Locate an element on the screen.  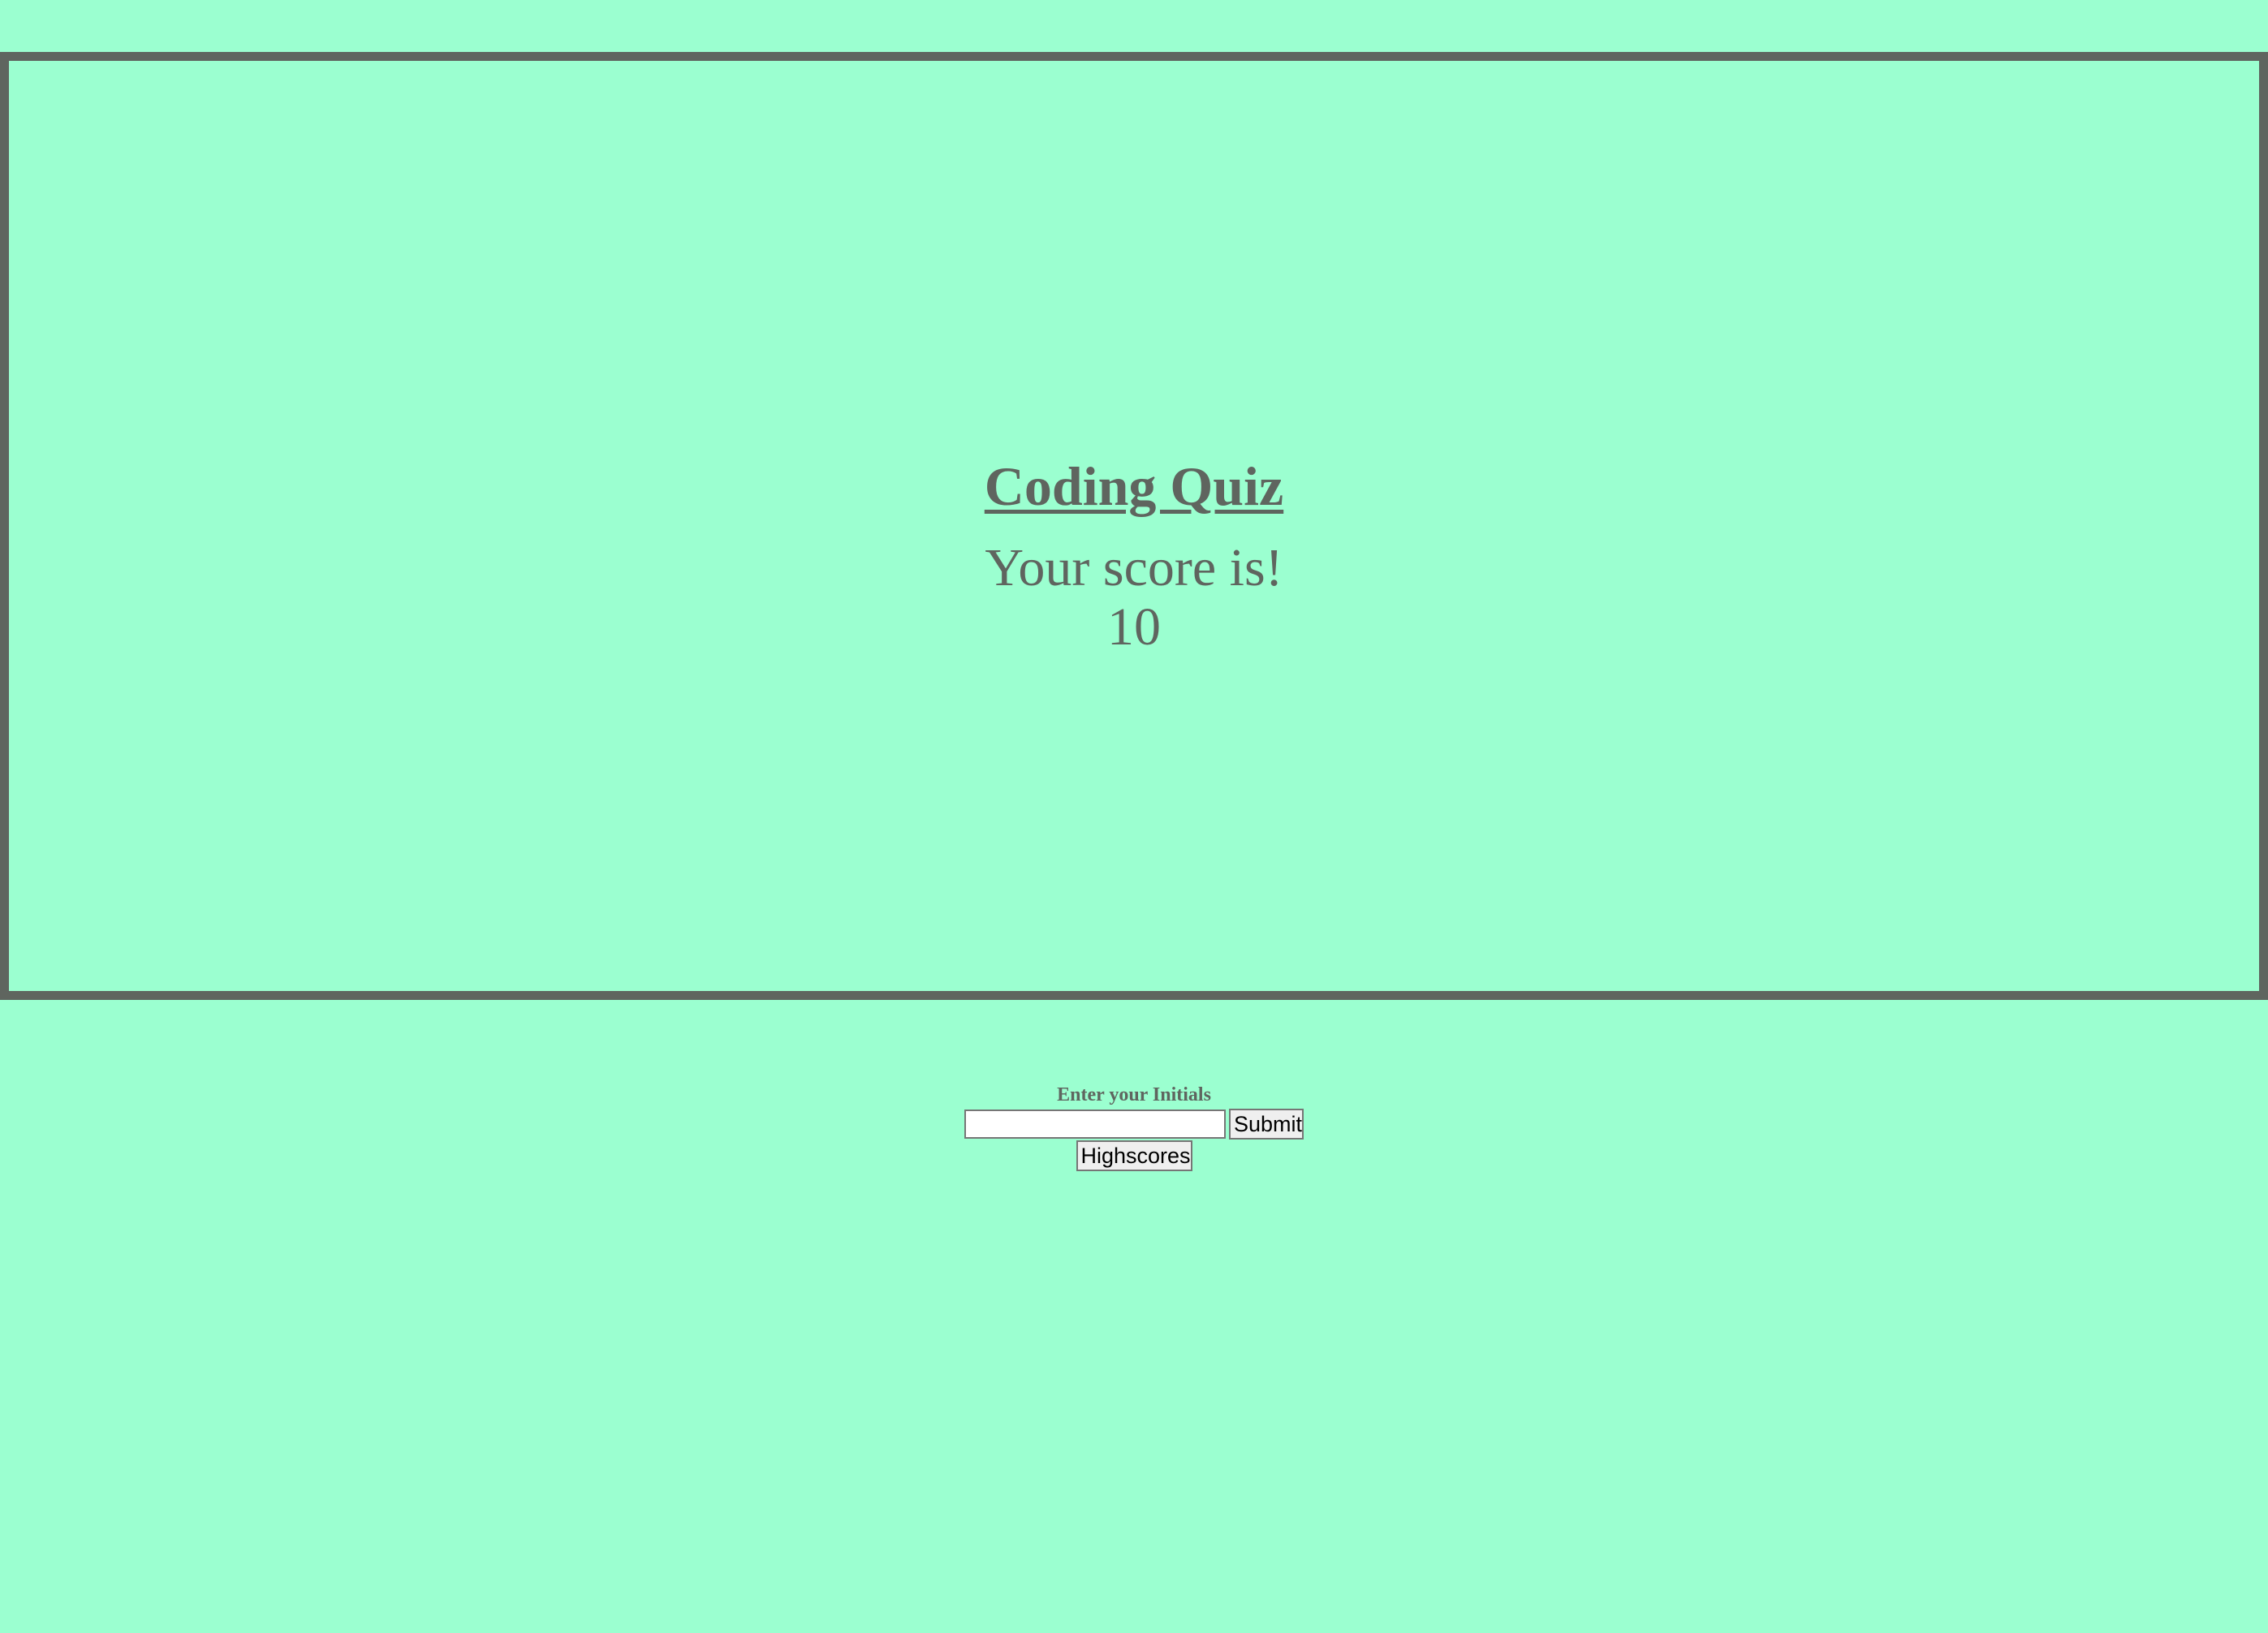
quiz-title: Coding Quiz is located at coordinates (1134, 486).